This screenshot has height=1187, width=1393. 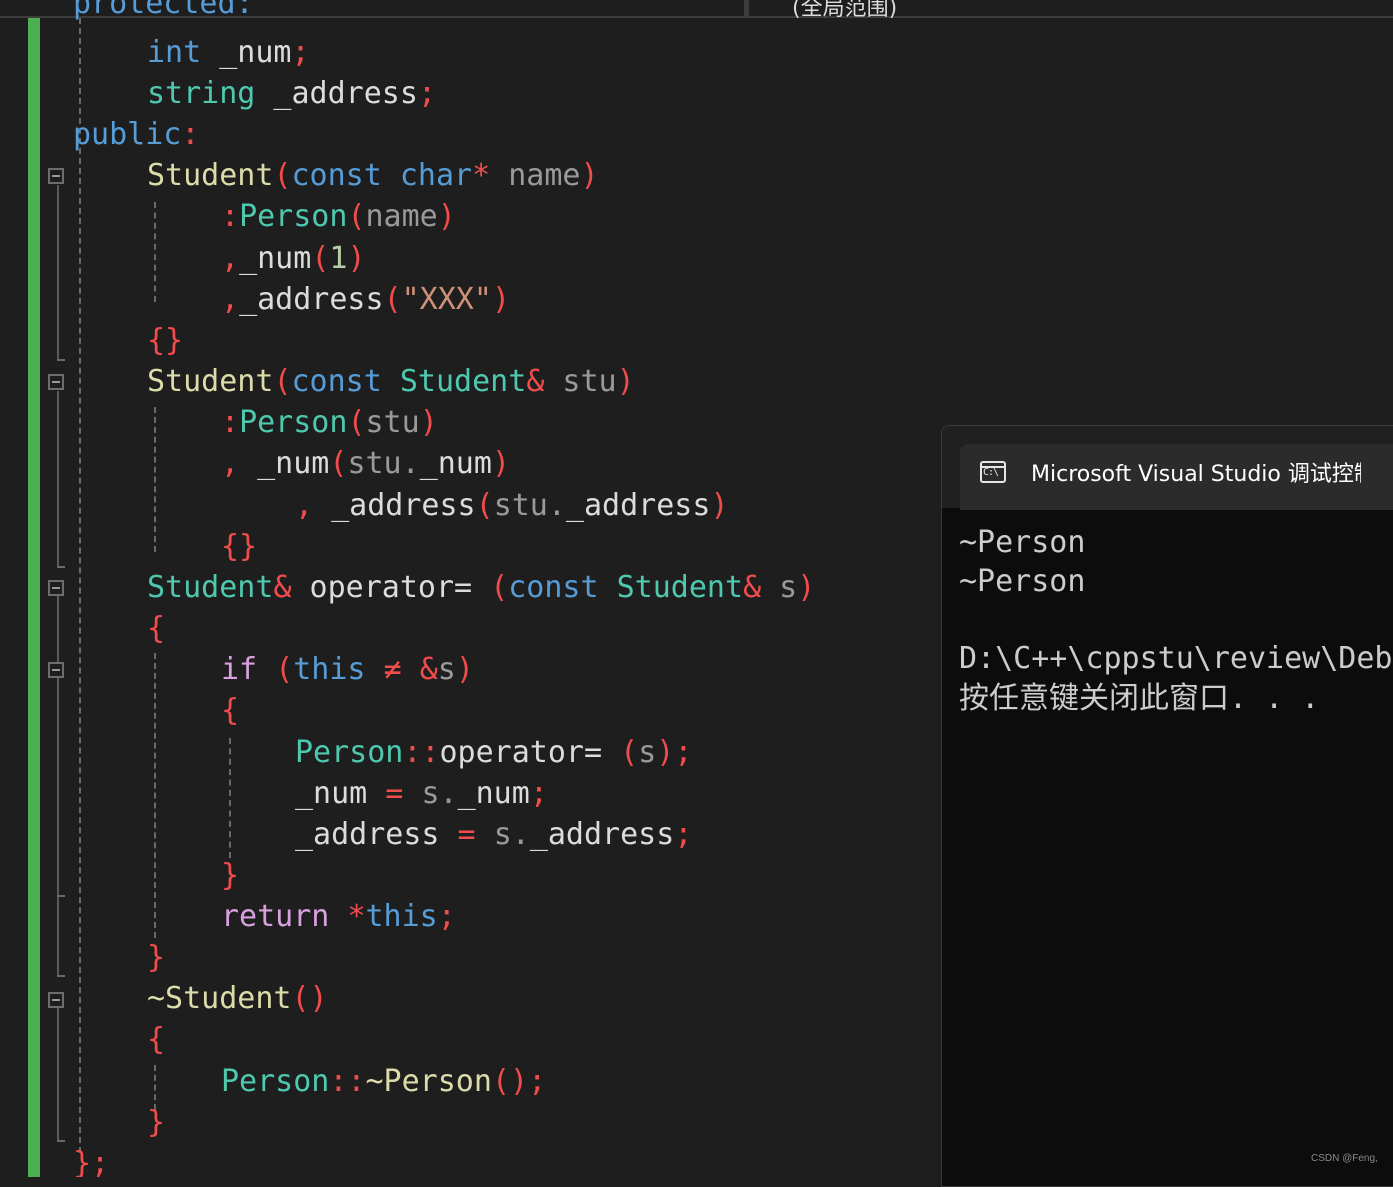 What do you see at coordinates (34, 588) in the screenshot?
I see `change-tracking-bar` at bounding box center [34, 588].